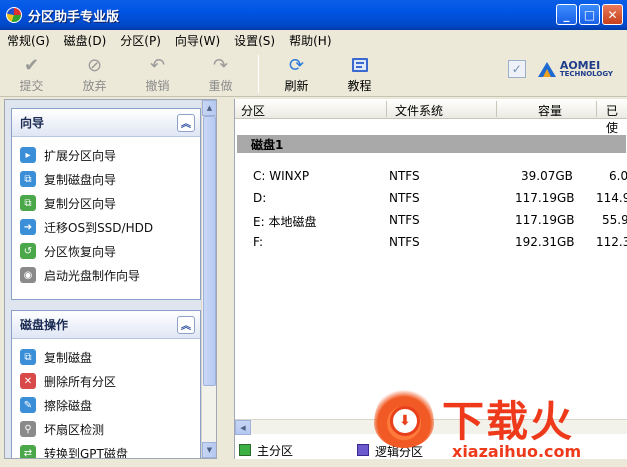  What do you see at coordinates (99, 227) in the screenshot?
I see `wizard-item-label: 迁移OS到SSD/HDD` at bounding box center [99, 227].